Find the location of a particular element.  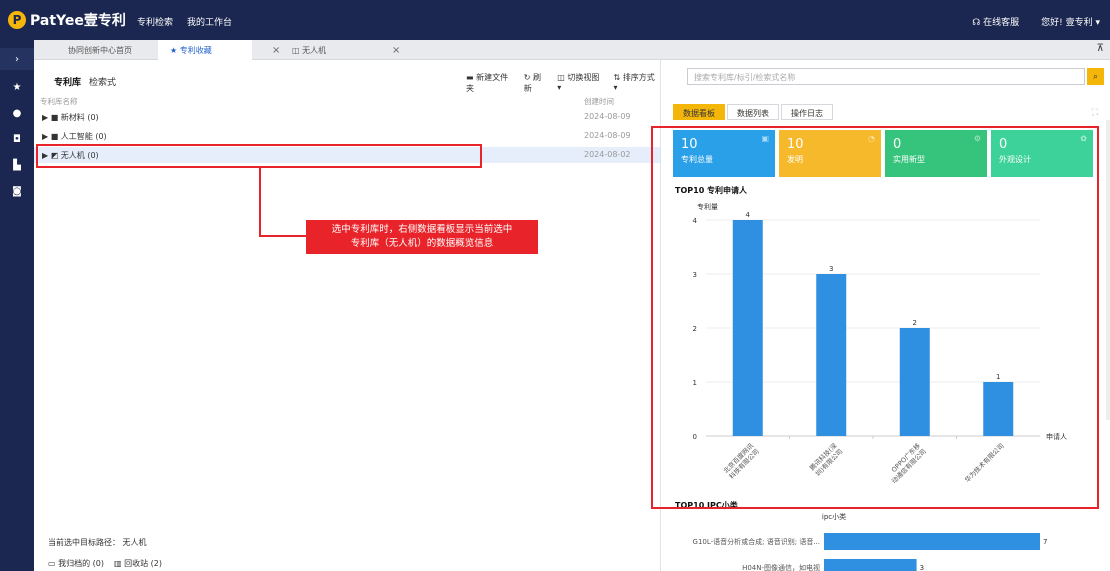

top-bar: P PatYee壹专利 专利检索 我的工作台 ☊ 在线客服 您好! 壹专利 ▾ is located at coordinates (555, 20).